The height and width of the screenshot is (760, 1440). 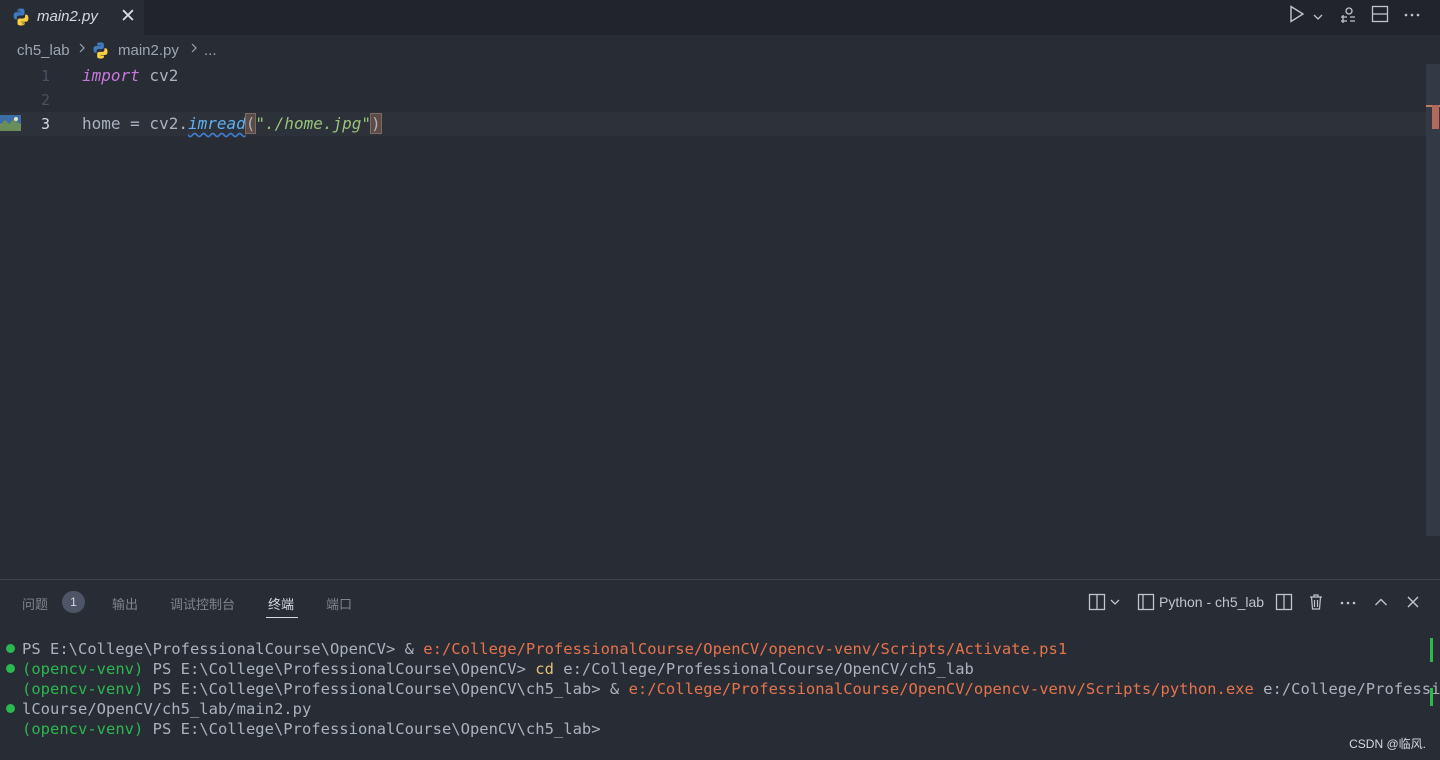 What do you see at coordinates (713, 124) in the screenshot?
I see `code-line-active: 3 home = cv2.imread("./home.jpg")` at bounding box center [713, 124].